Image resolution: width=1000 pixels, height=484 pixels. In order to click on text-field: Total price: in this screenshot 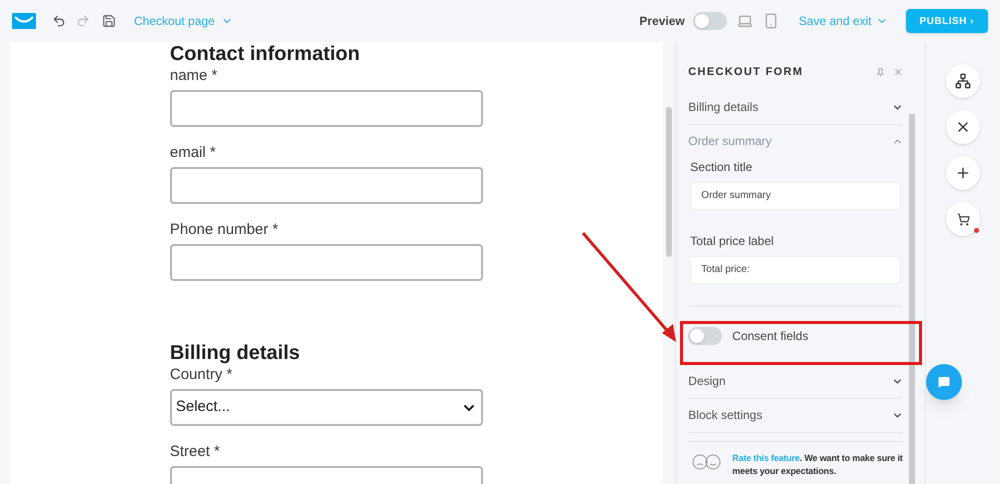, I will do `click(795, 270)`.